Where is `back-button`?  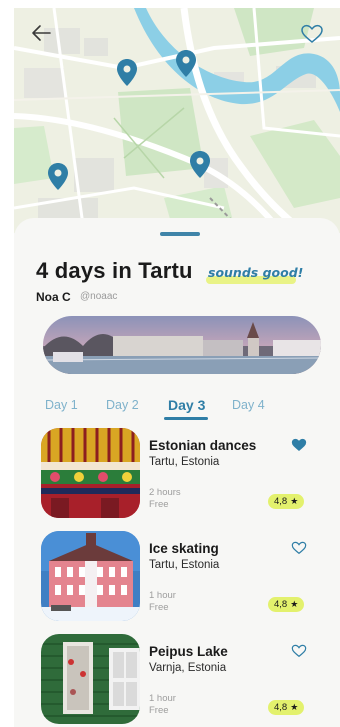
back-button is located at coordinates (44, 38).